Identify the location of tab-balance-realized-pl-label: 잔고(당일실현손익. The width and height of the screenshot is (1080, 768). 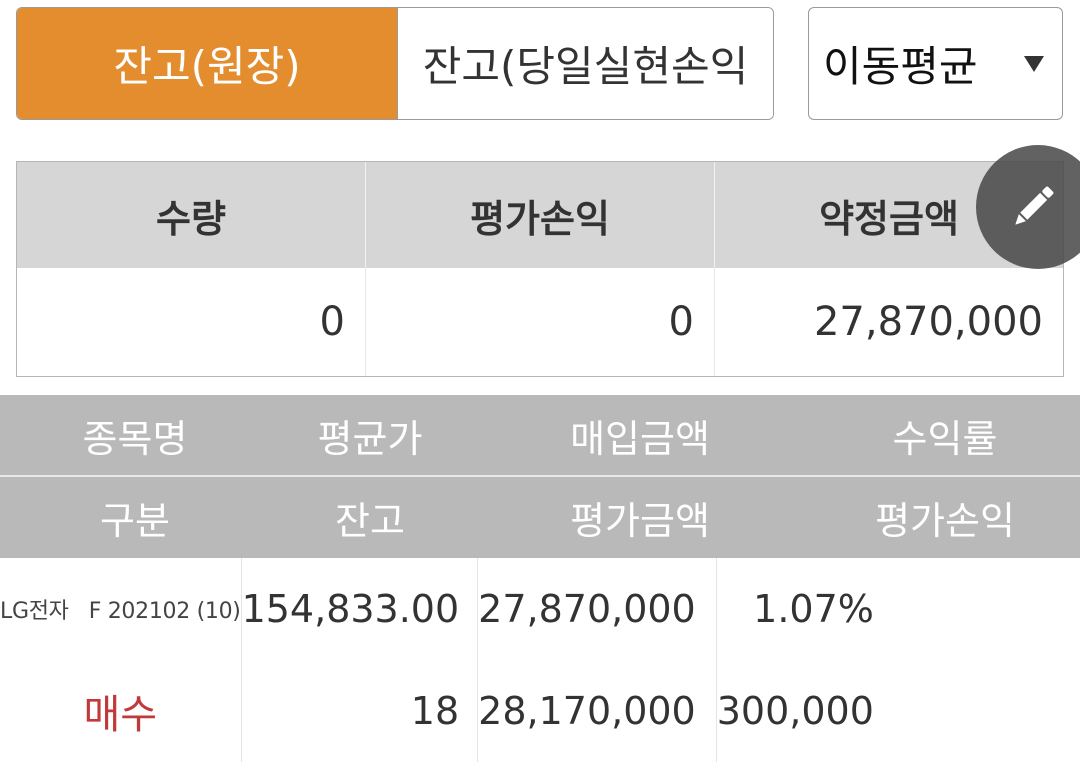
(585, 66).